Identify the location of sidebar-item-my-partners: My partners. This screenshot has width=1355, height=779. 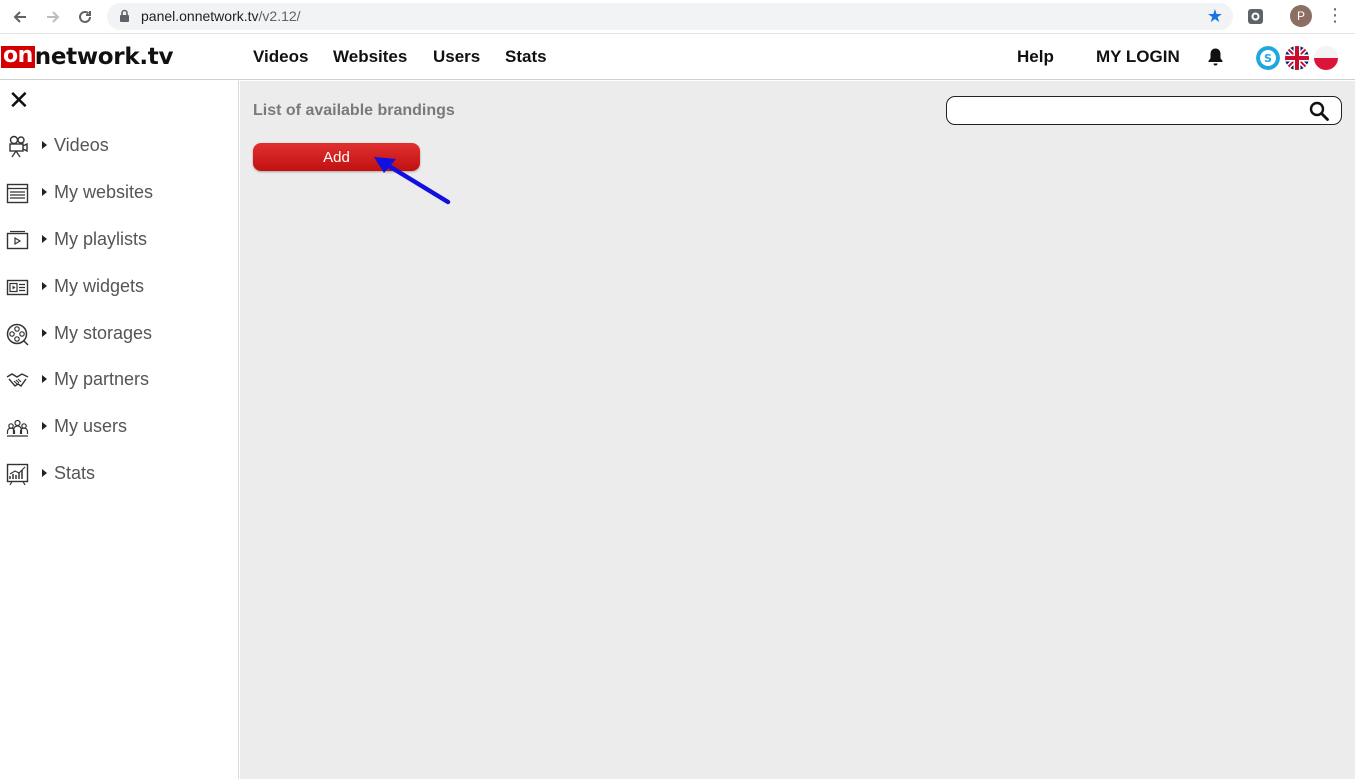
(119, 380).